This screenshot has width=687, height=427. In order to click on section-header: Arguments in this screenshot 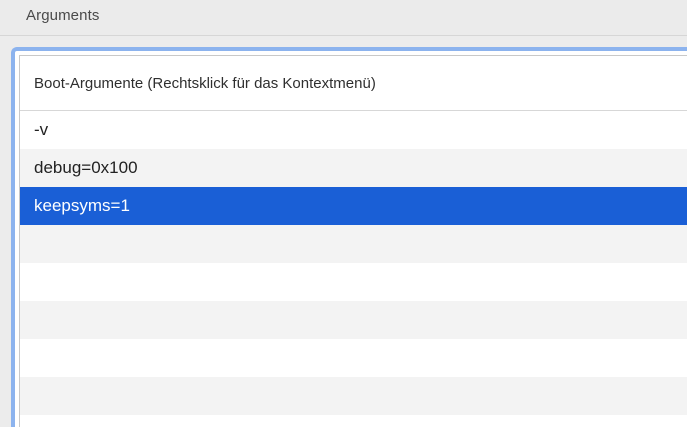, I will do `click(343, 18)`.